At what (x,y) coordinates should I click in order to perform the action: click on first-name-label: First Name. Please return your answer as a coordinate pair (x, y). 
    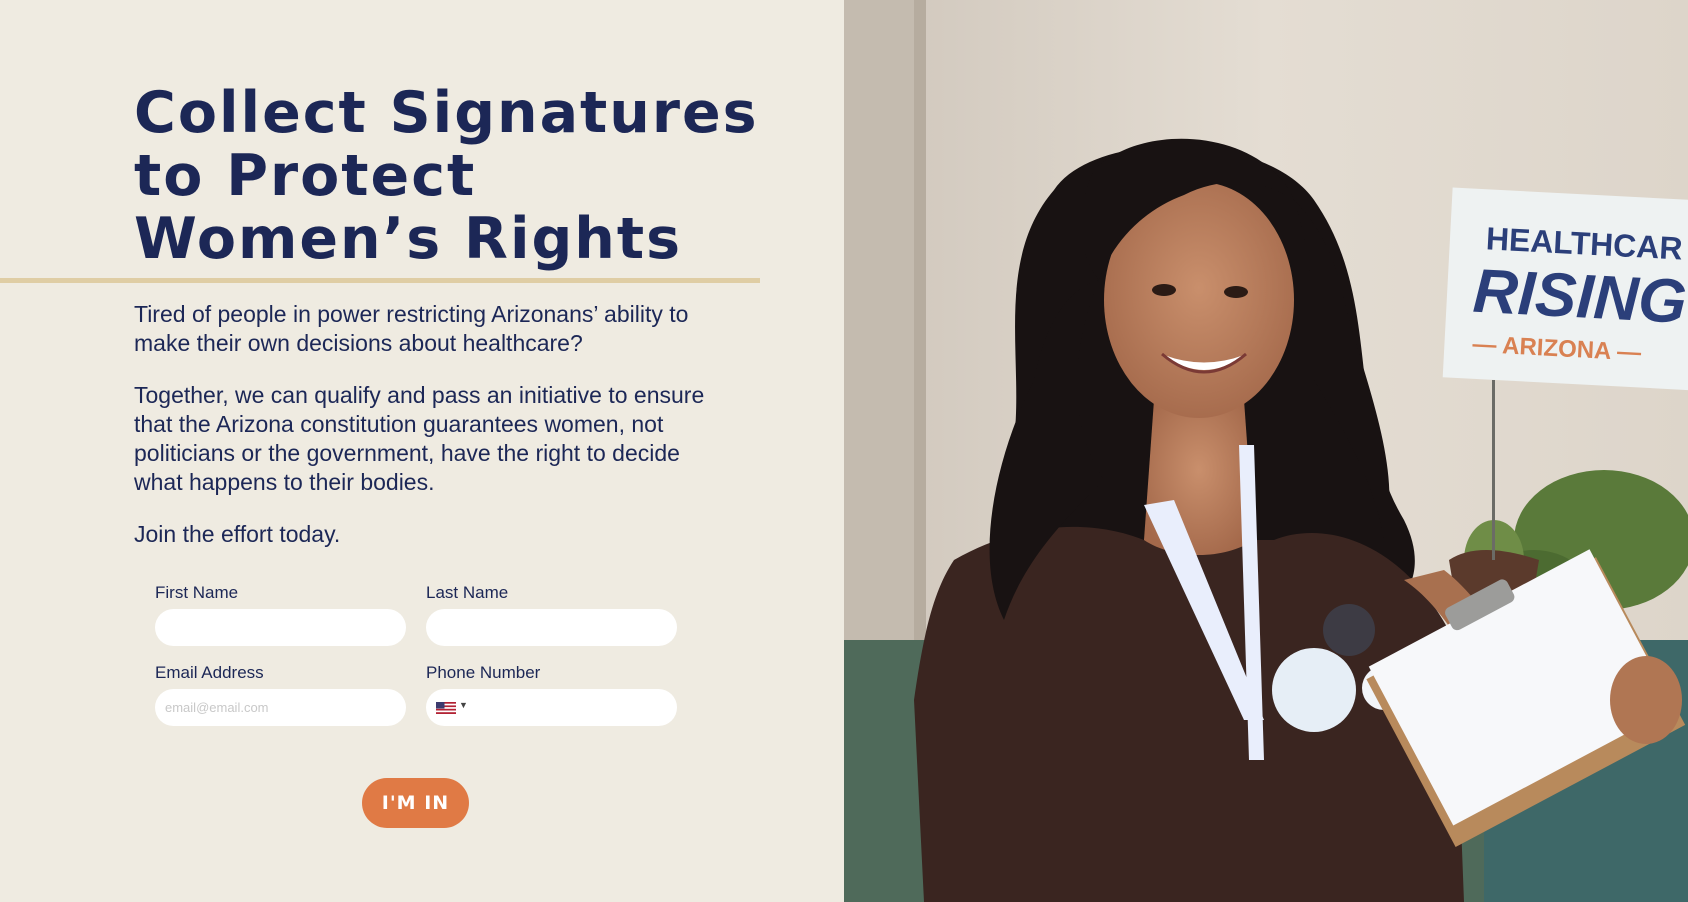
    Looking at the image, I should click on (197, 592).